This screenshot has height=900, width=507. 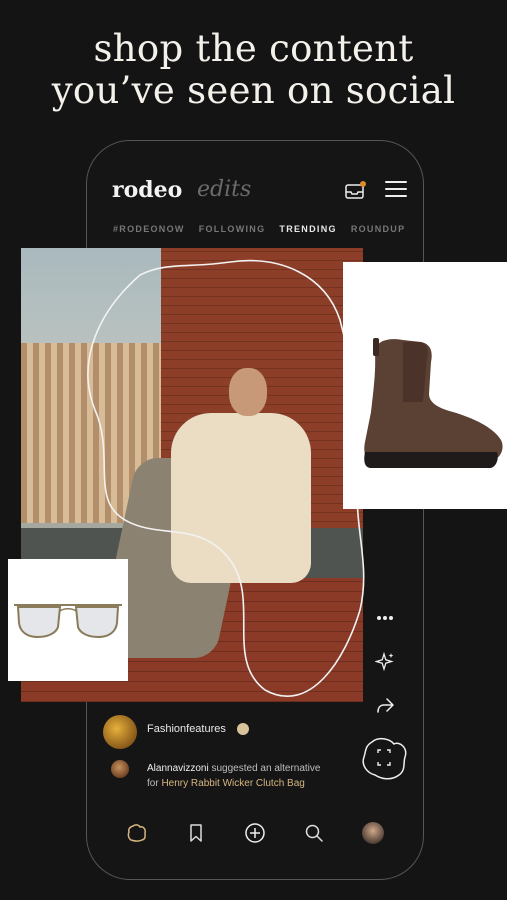 I want to click on product-card-boot, so click(x=425, y=385).